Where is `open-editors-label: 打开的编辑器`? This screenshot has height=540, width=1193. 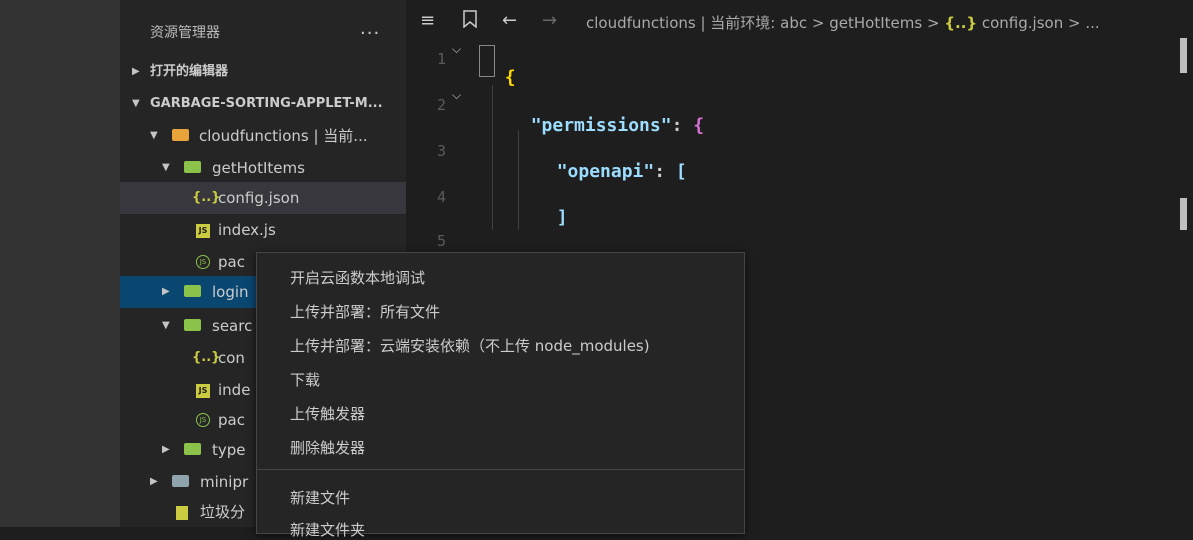 open-editors-label: 打开的编辑器 is located at coordinates (189, 71).